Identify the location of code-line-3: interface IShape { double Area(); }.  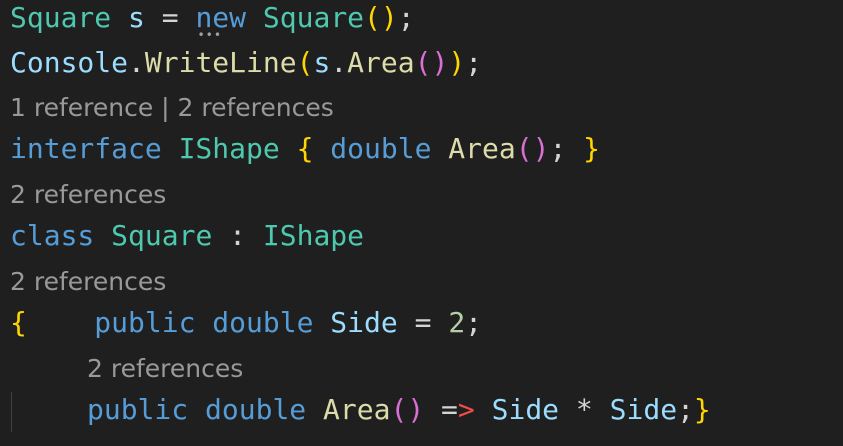
(305, 149).